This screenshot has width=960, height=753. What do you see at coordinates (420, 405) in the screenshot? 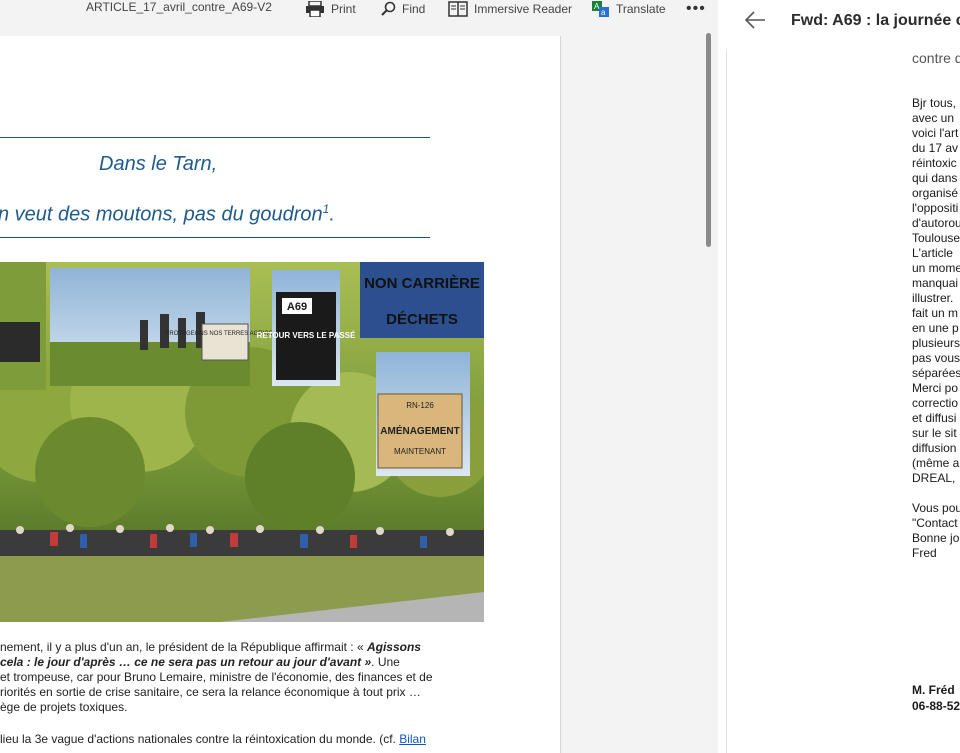
I see `sign-rn126: RN-126` at bounding box center [420, 405].